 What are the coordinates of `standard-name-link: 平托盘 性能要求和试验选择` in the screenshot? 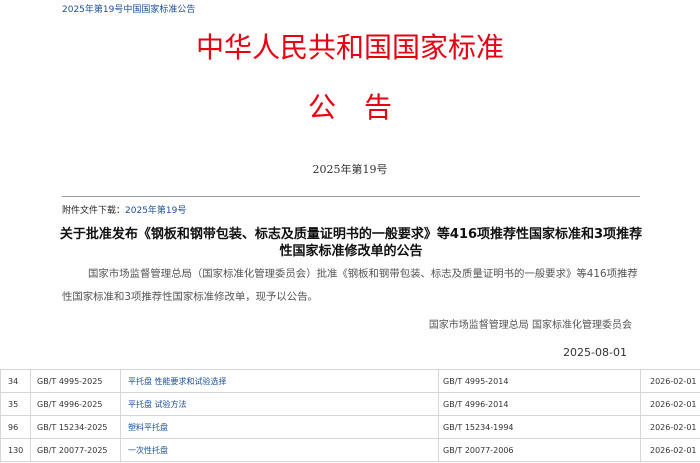 It's located at (177, 381).